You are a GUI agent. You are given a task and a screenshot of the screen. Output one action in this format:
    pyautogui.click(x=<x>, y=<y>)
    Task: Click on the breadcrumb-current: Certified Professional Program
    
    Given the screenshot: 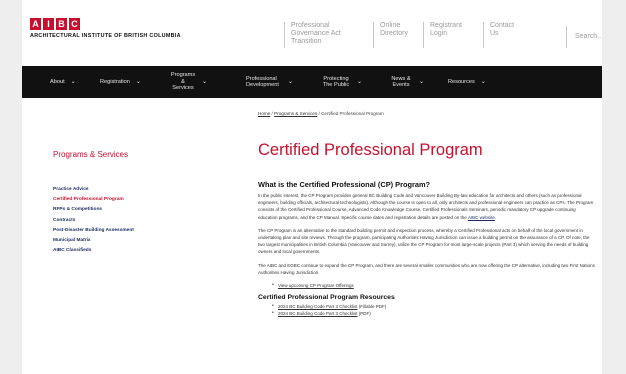 What is the action you would take?
    pyautogui.click(x=352, y=113)
    